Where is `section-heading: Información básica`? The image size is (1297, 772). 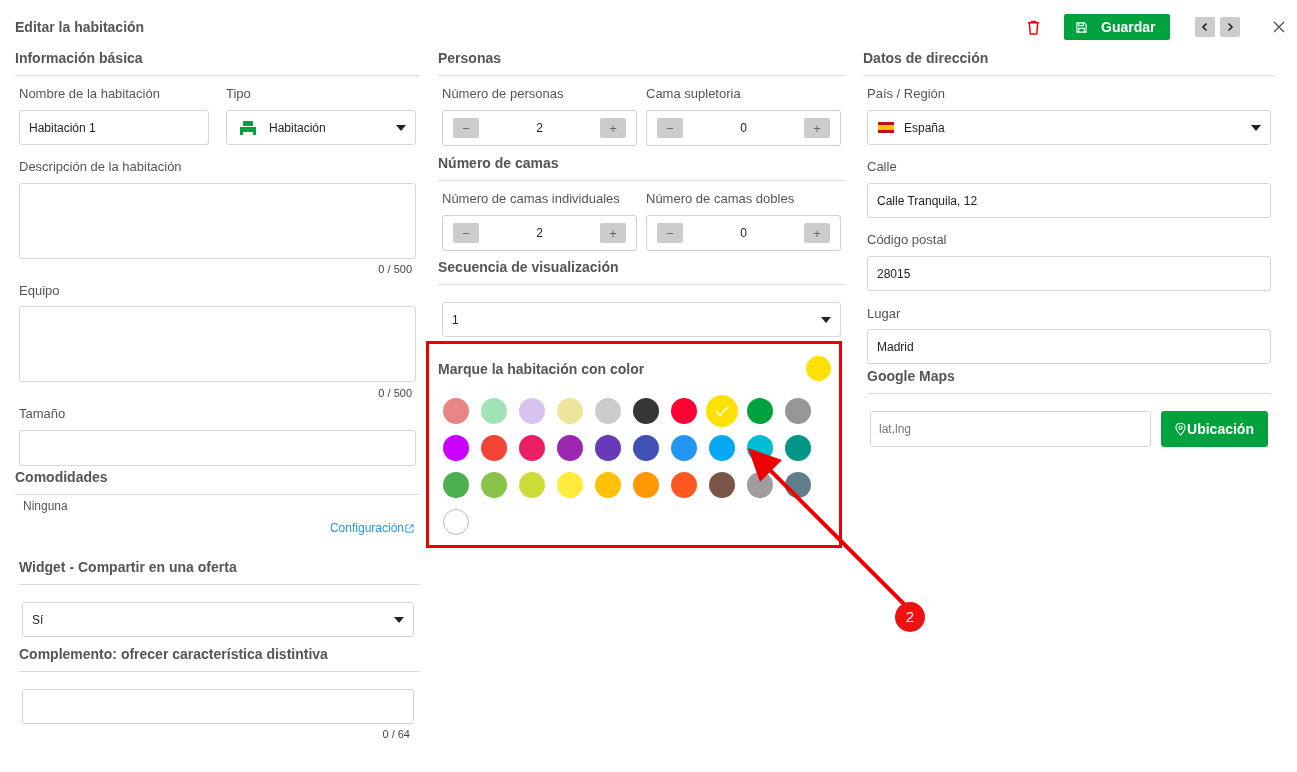
section-heading: Información básica is located at coordinates (79, 58).